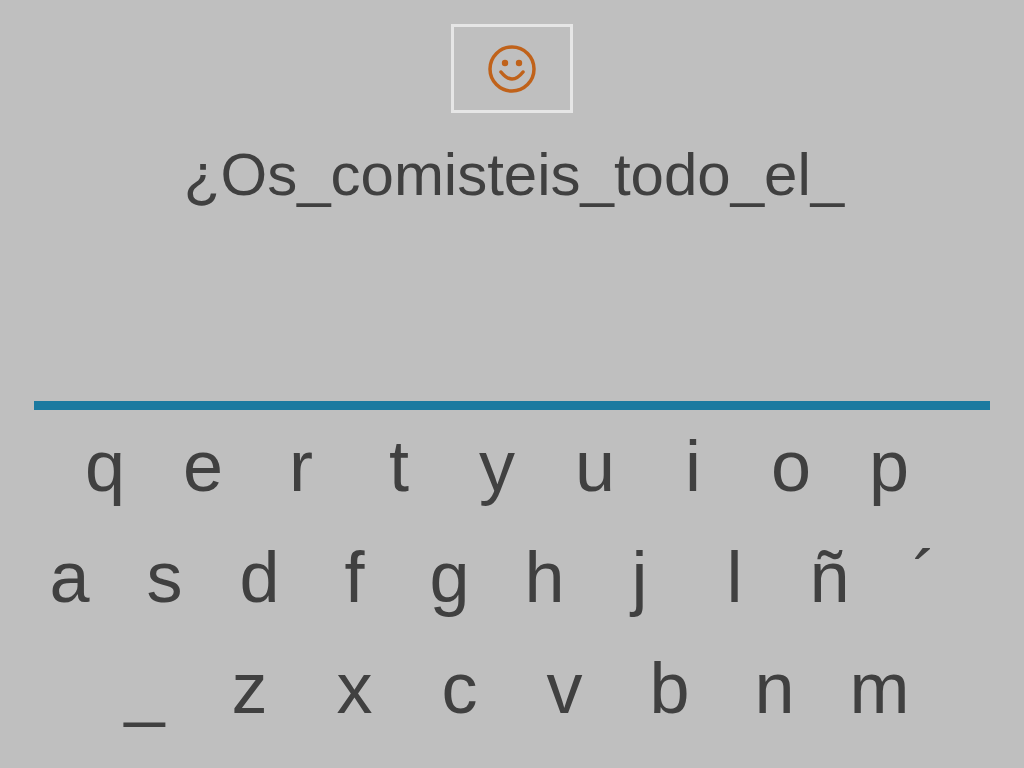 This screenshot has width=1024, height=768. What do you see at coordinates (497, 466) in the screenshot?
I see `letter-key: y` at bounding box center [497, 466].